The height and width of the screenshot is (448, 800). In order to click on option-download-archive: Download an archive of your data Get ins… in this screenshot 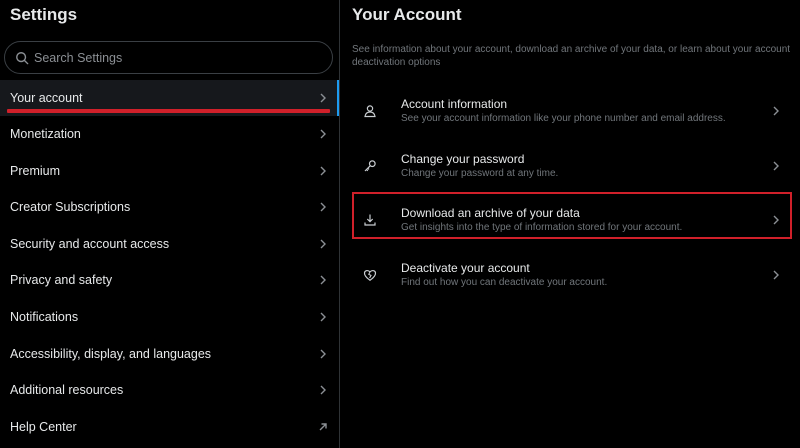, I will do `click(570, 221)`.